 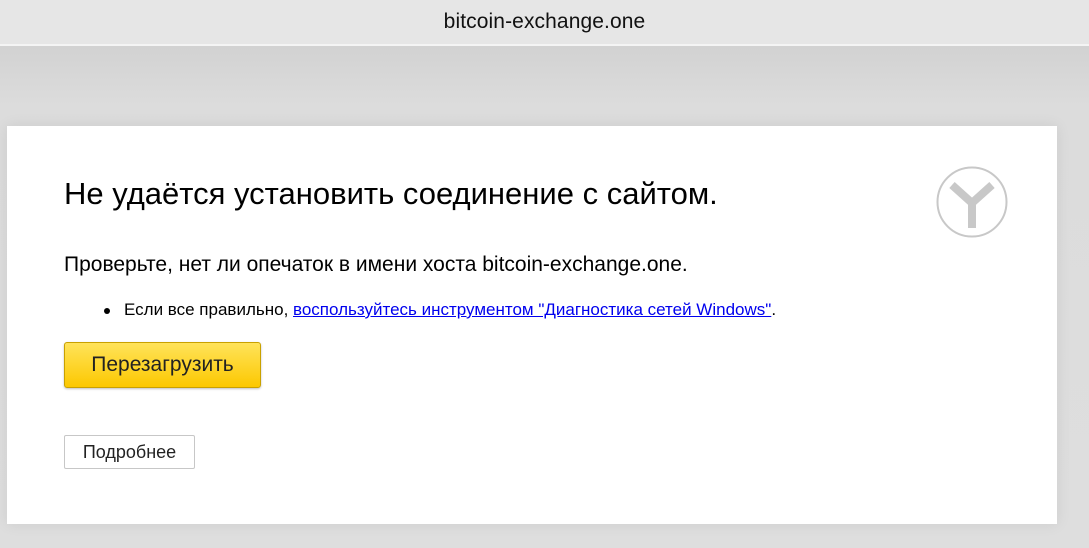 What do you see at coordinates (162, 365) in the screenshot?
I see `reload-button: Перезагрузить` at bounding box center [162, 365].